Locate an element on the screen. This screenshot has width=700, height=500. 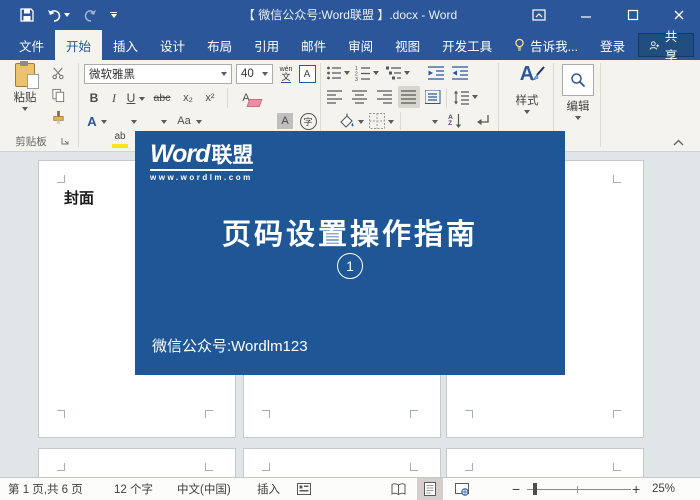
show-formatting-marks-button is located at coordinates (483, 121).